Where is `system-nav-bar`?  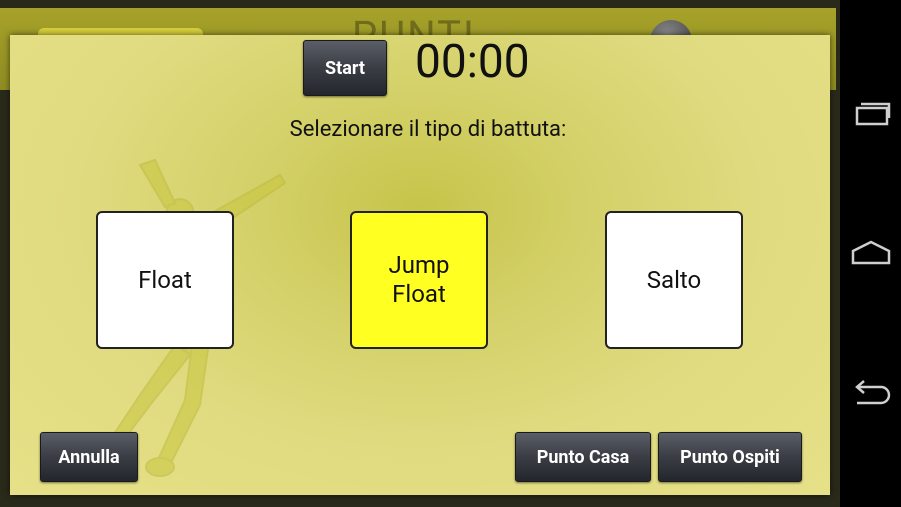
system-nav-bar is located at coordinates (870, 253).